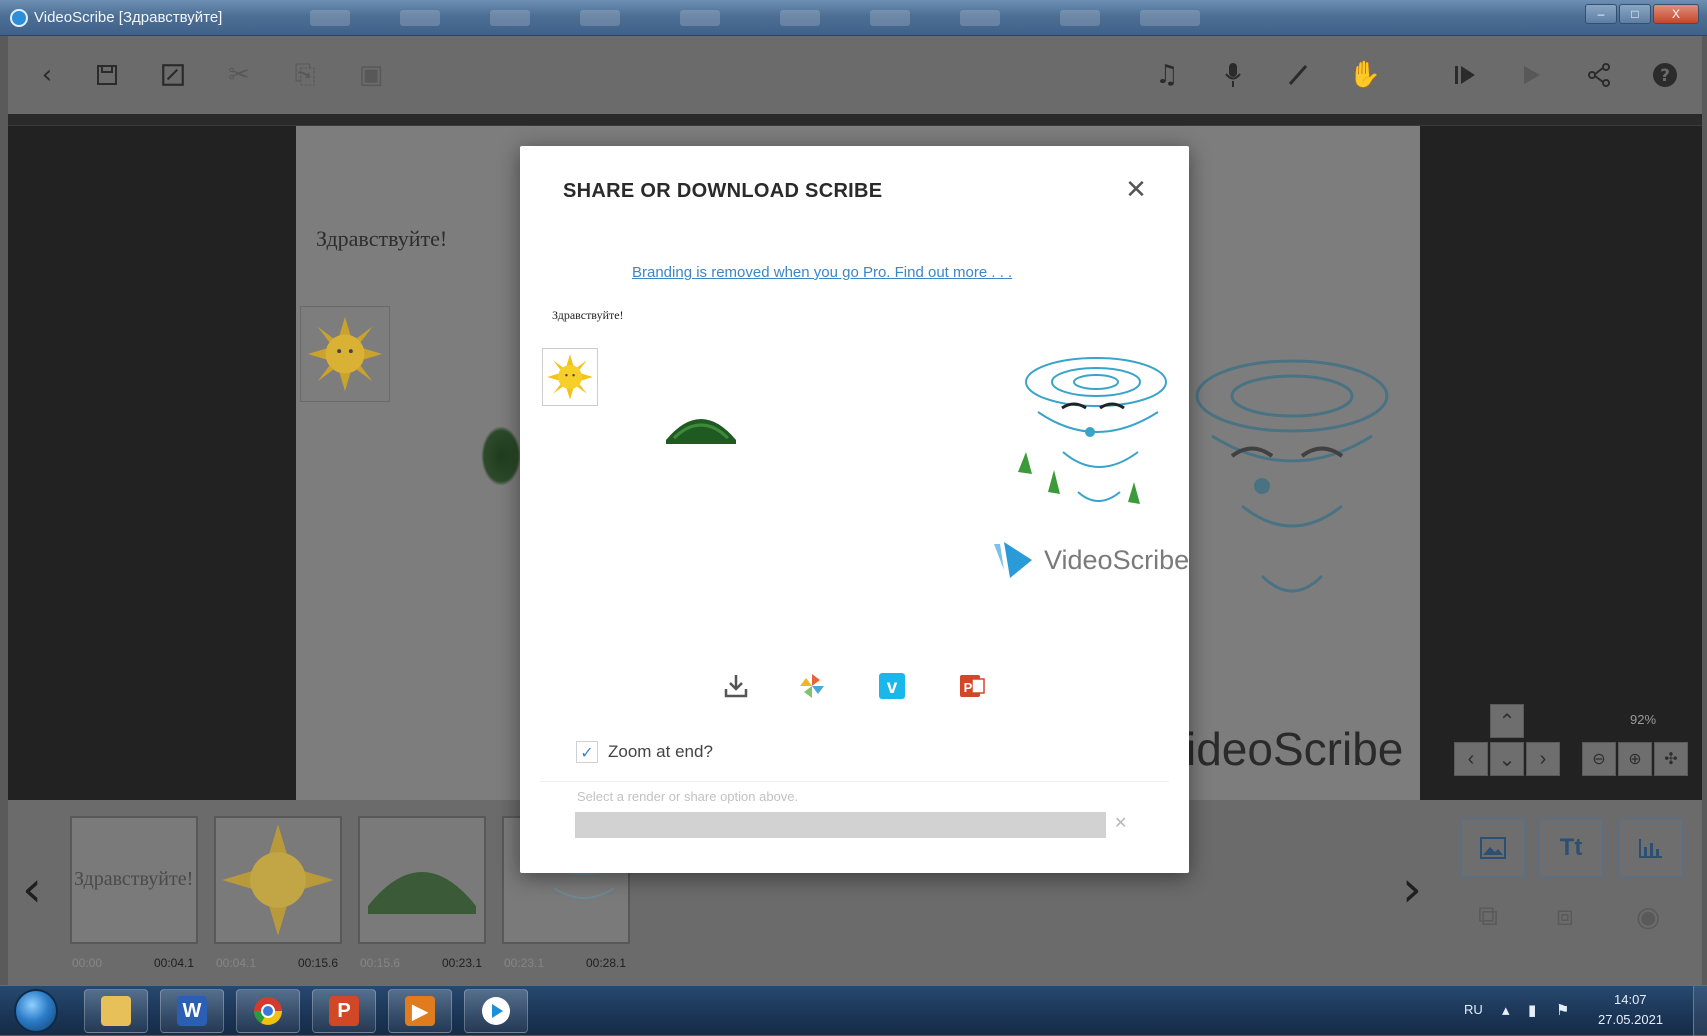  I want to click on word-icon: W, so click(192, 1011).